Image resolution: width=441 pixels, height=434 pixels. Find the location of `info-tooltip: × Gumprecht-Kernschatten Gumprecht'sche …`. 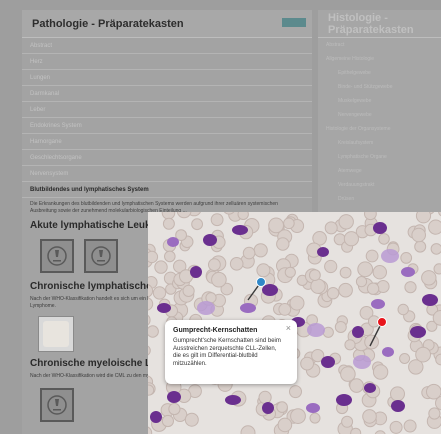

info-tooltip: × Gumprecht-Kernschatten Gumprecht'sche … is located at coordinates (231, 352).